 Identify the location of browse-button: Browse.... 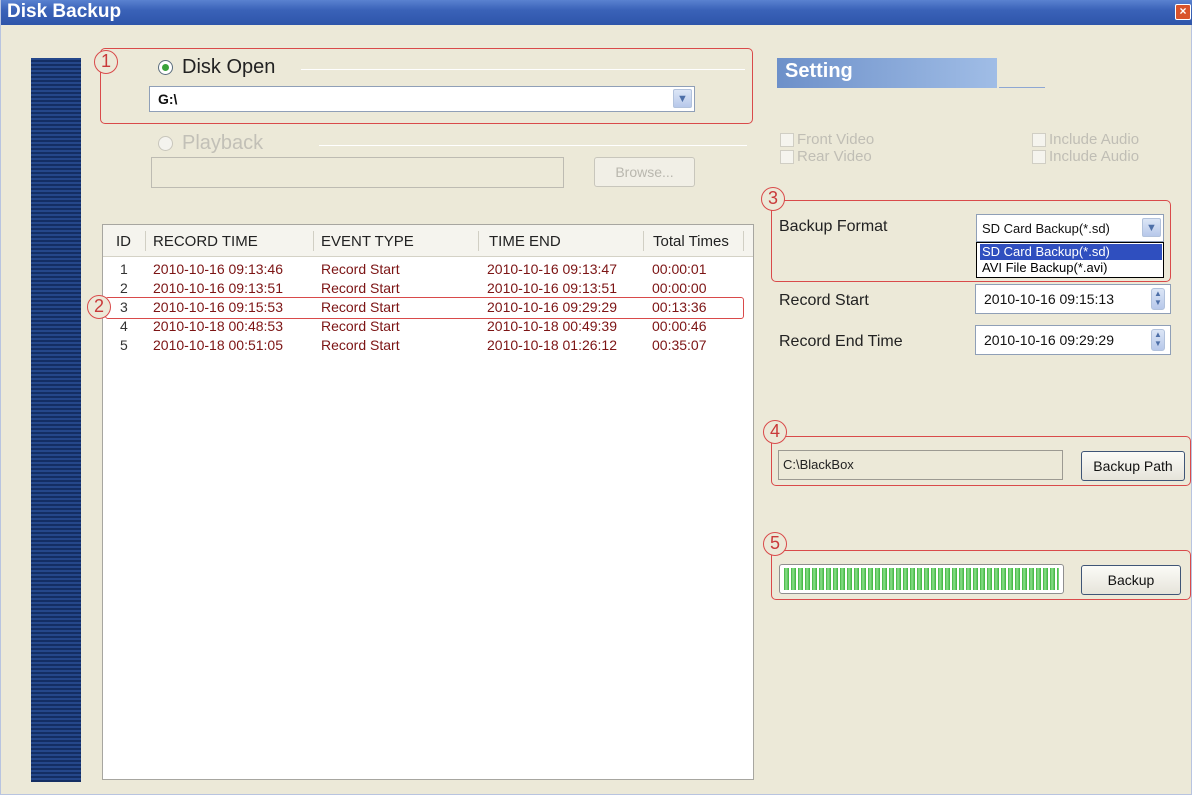
(644, 172).